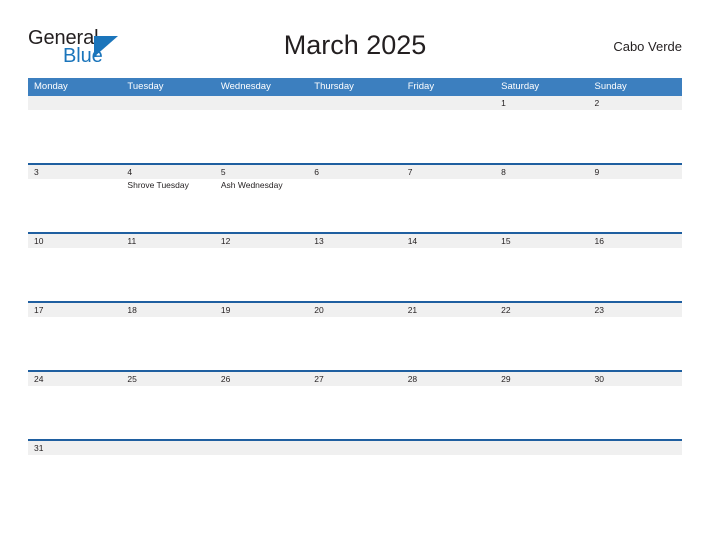 The height and width of the screenshot is (550, 712). I want to click on day-number: 6, so click(354, 172).